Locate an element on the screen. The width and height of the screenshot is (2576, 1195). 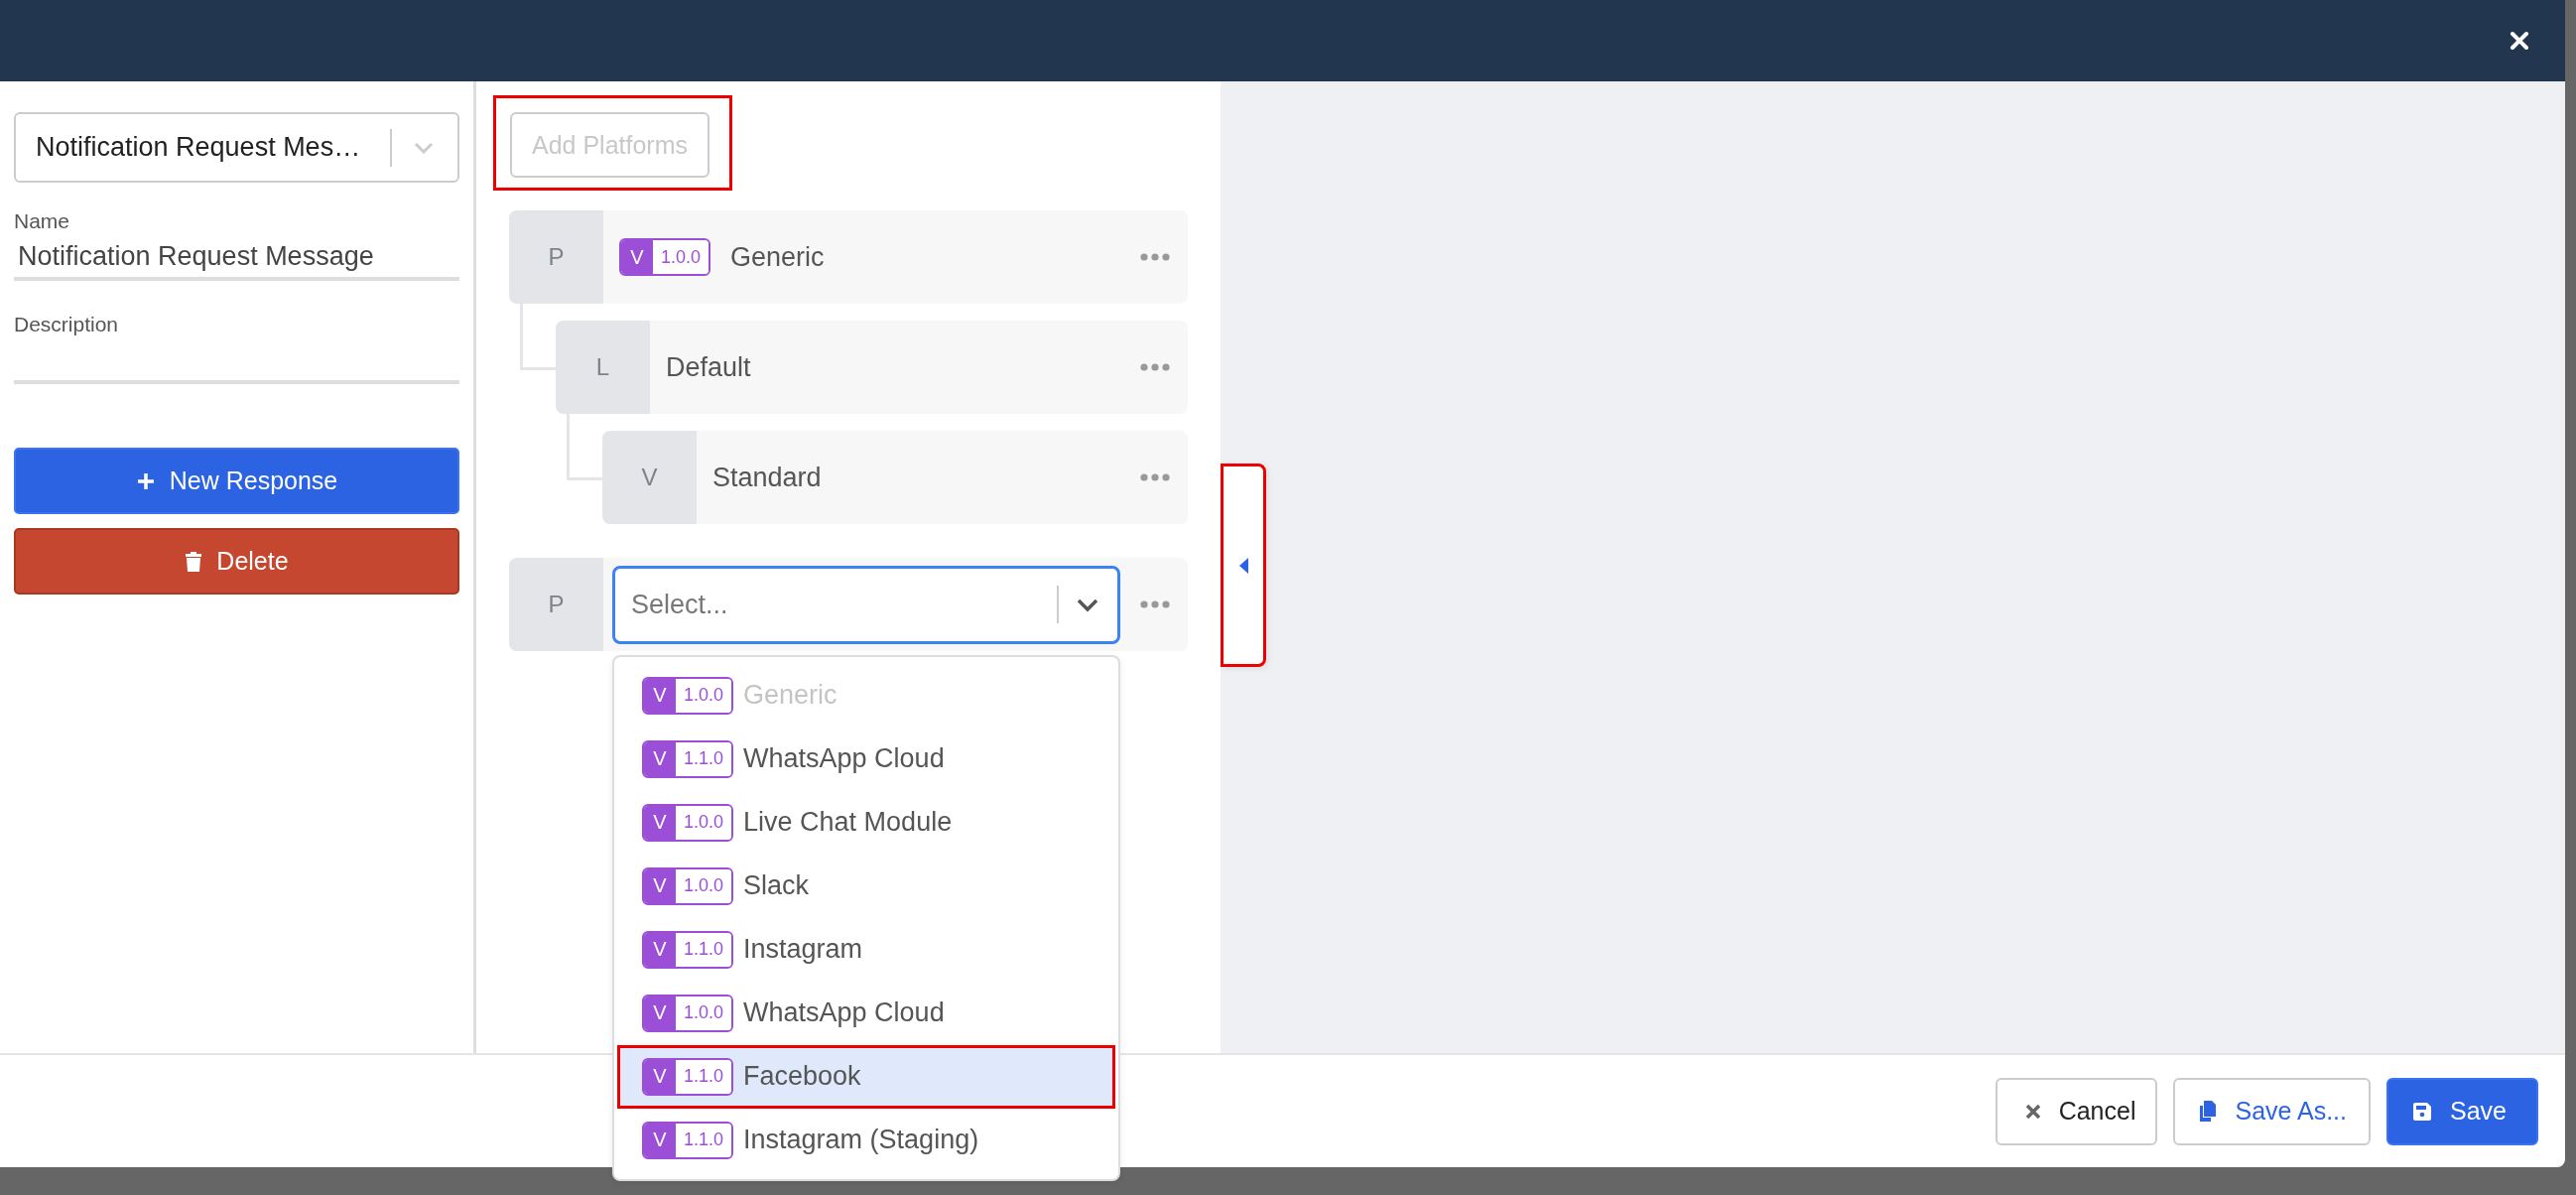
tree-node: P V 1.0.0 Generic is located at coordinates (849, 257).